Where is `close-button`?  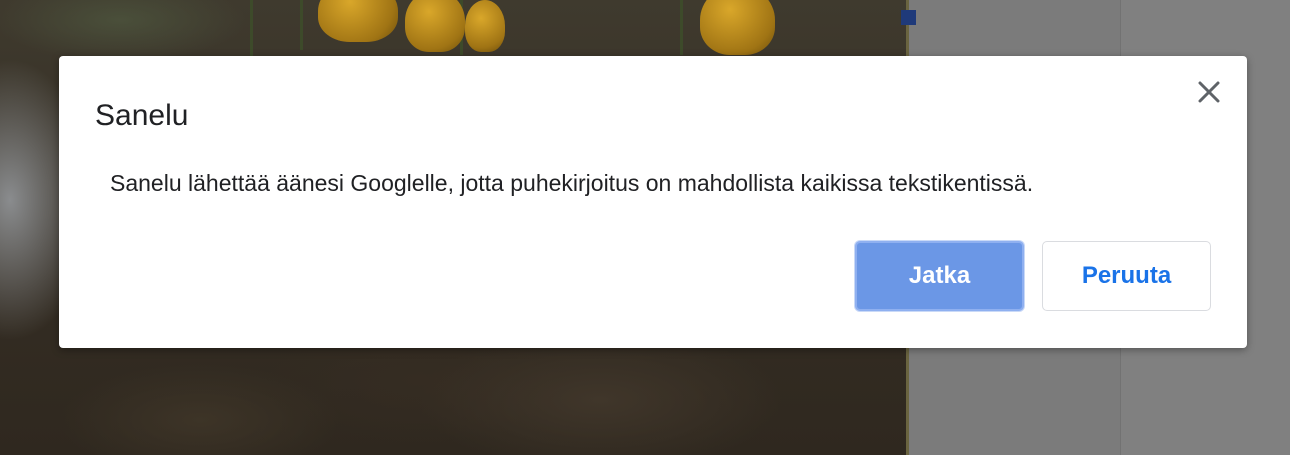 close-button is located at coordinates (1209, 92).